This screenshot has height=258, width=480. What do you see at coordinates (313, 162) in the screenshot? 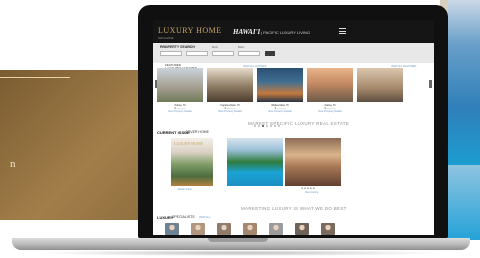
I see `cover-home-interior-photo` at bounding box center [313, 162].